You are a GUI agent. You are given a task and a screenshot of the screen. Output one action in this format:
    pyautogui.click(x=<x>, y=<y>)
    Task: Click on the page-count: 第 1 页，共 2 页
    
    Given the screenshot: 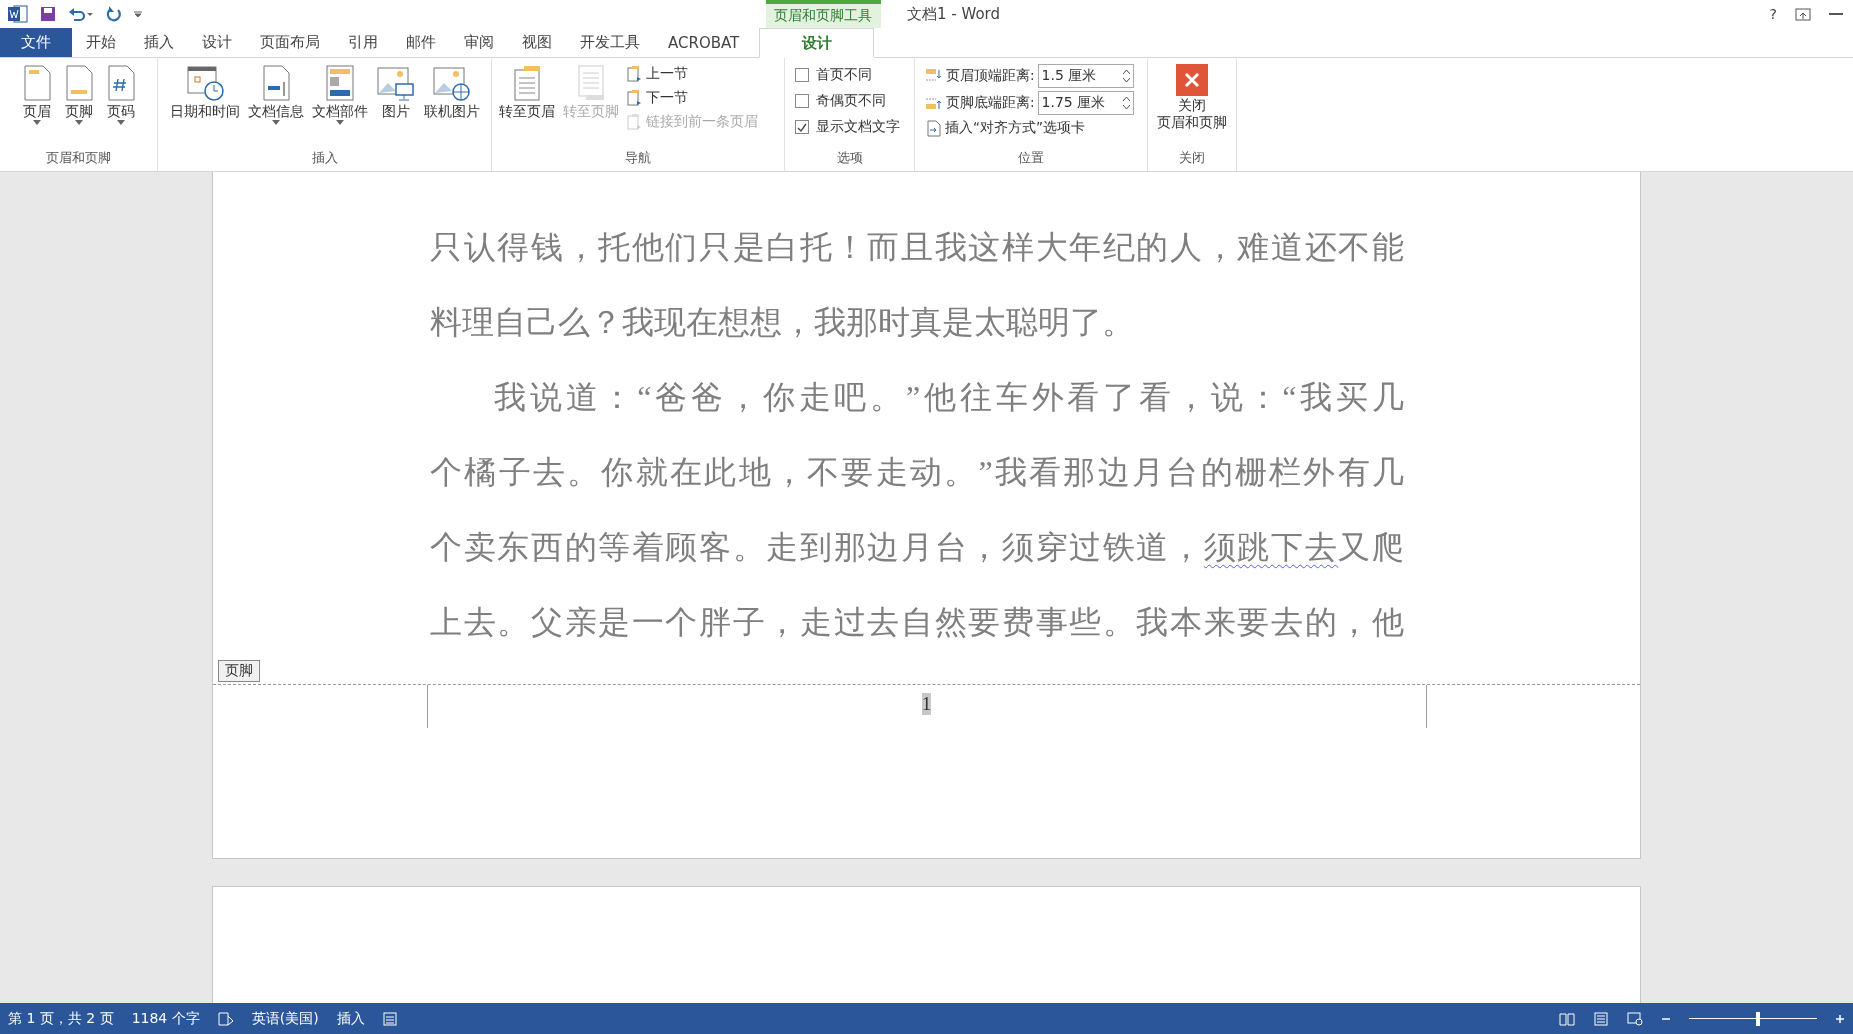 What is the action you would take?
    pyautogui.click(x=61, y=1018)
    